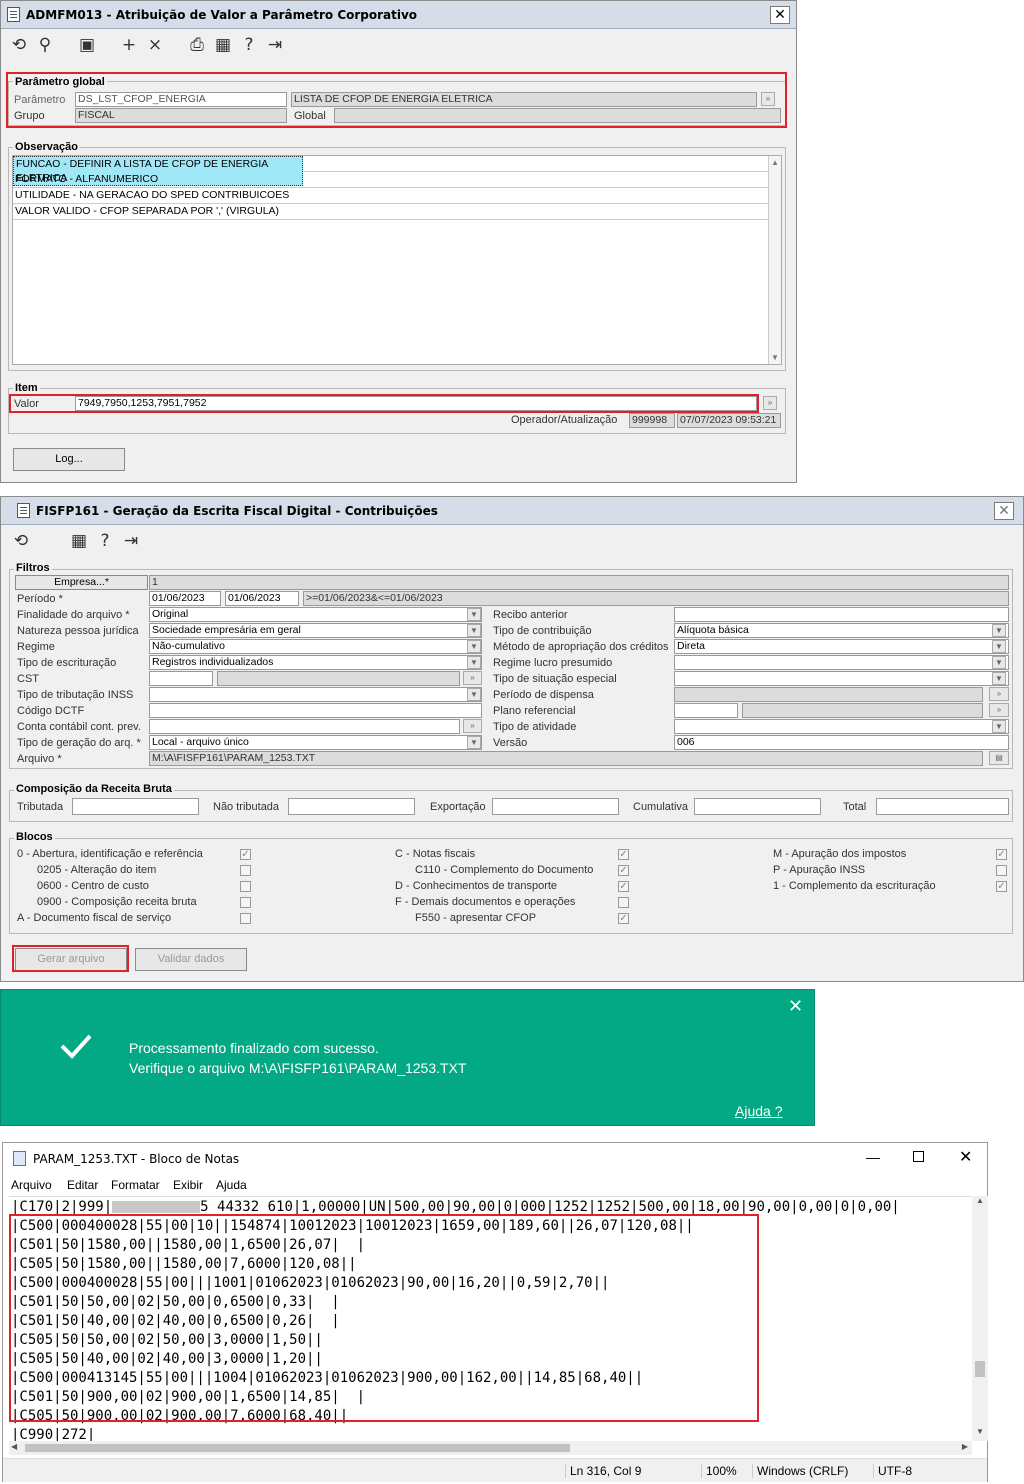  Describe the element at coordinates (706, 710) in the screenshot. I see `plano-field` at that location.